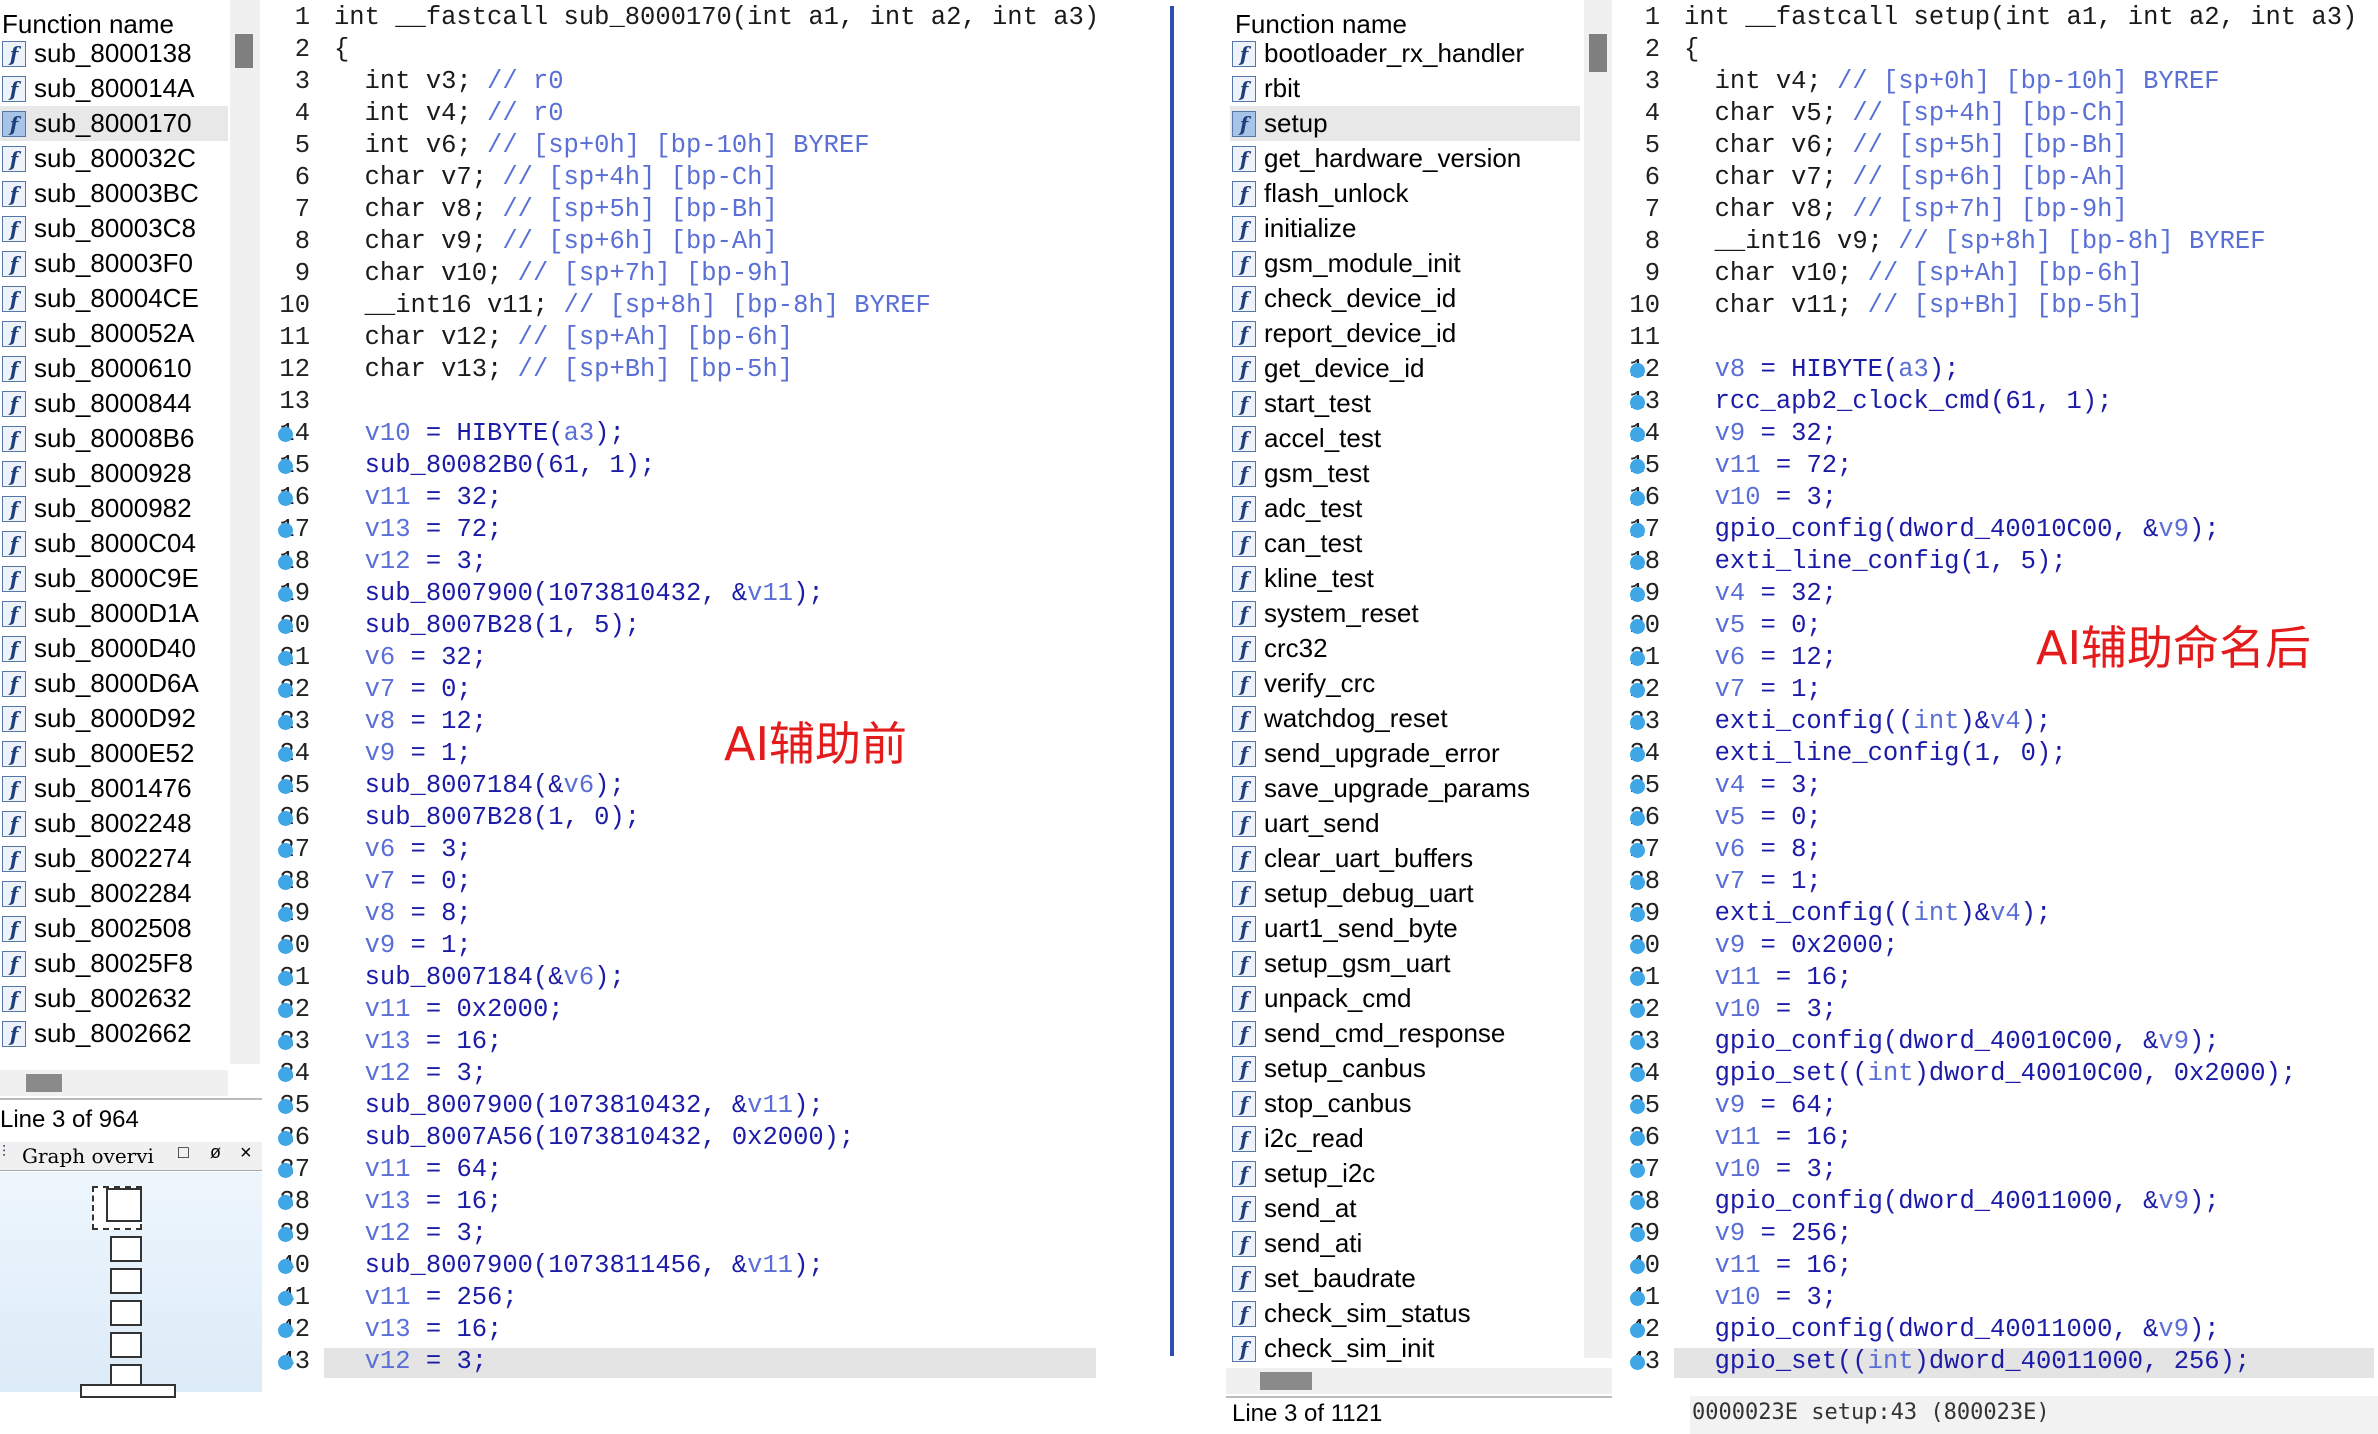 This screenshot has height=1434, width=2378. I want to click on code-line: v13 = 16;, so click(418, 1202).